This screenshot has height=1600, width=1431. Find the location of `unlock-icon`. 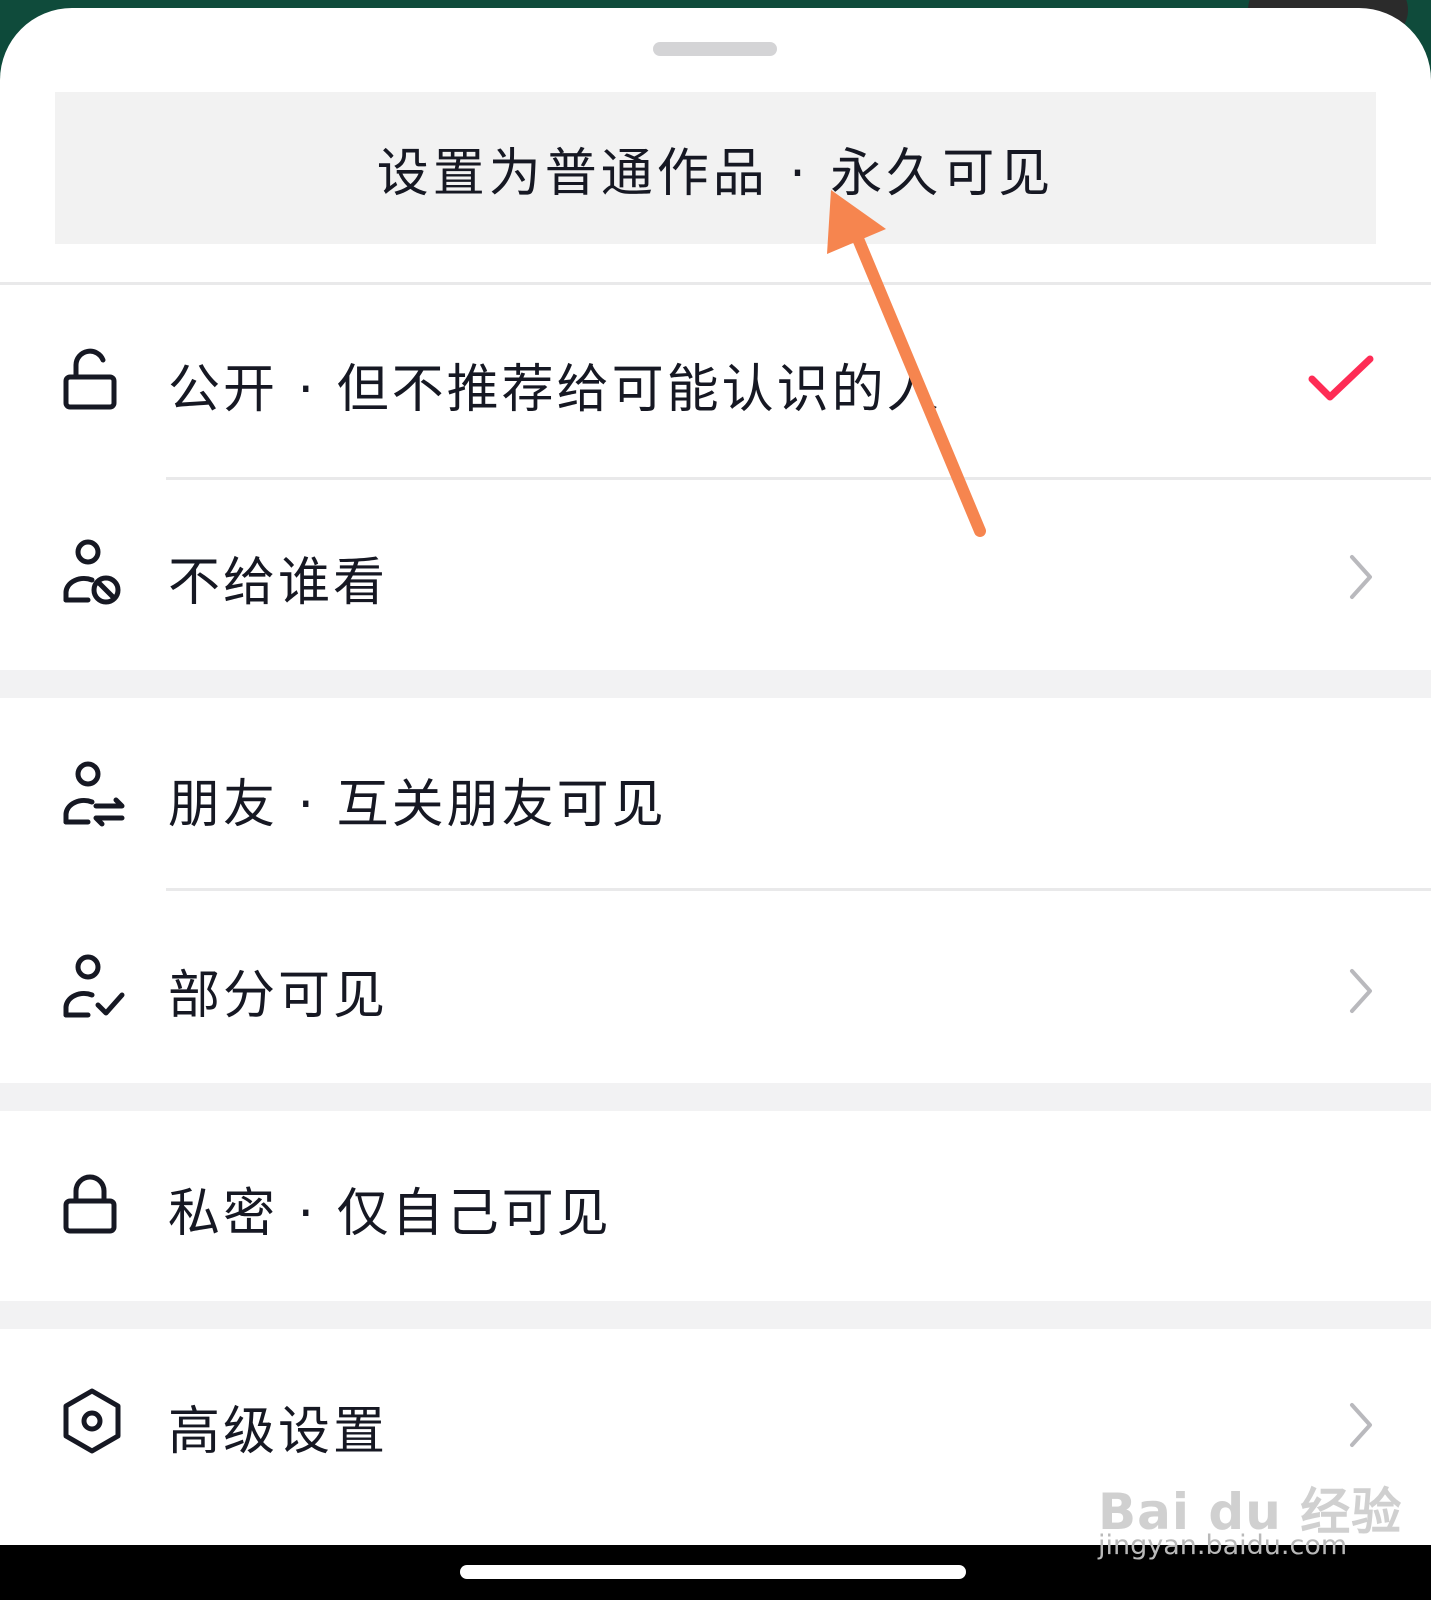

unlock-icon is located at coordinates (92, 379).